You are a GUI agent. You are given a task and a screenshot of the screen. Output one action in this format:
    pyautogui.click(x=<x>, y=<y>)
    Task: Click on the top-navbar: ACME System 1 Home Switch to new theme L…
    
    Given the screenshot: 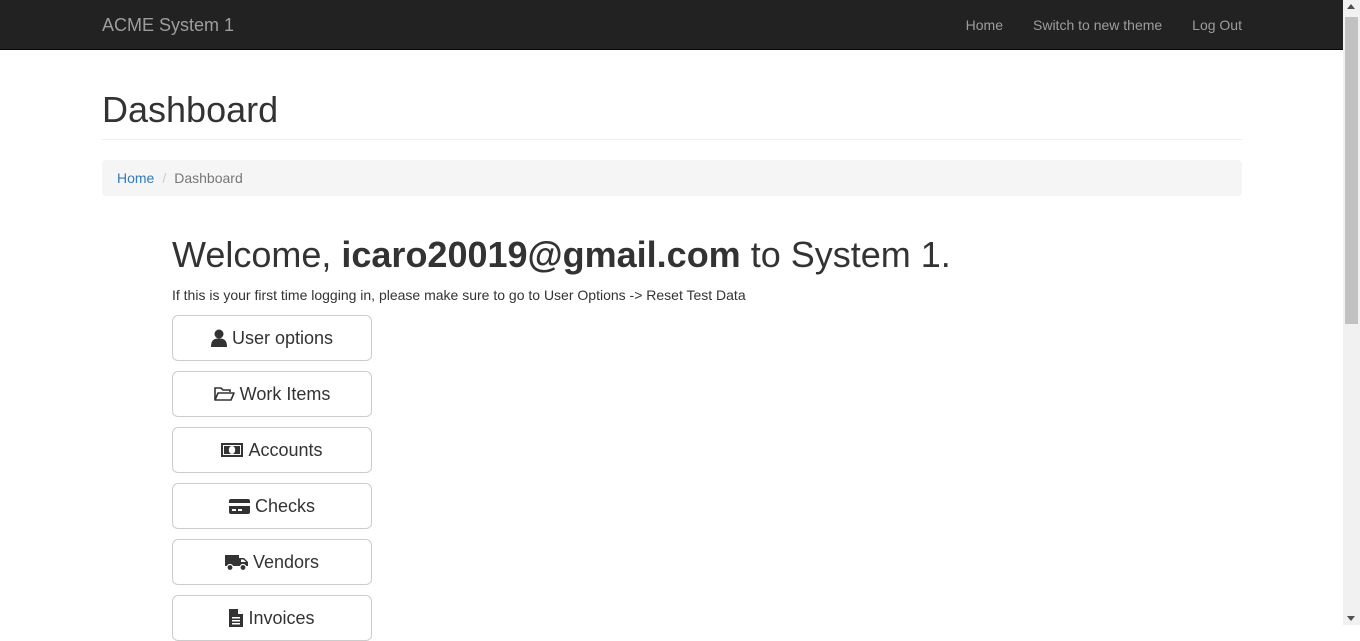 What is the action you would take?
    pyautogui.click(x=671, y=25)
    